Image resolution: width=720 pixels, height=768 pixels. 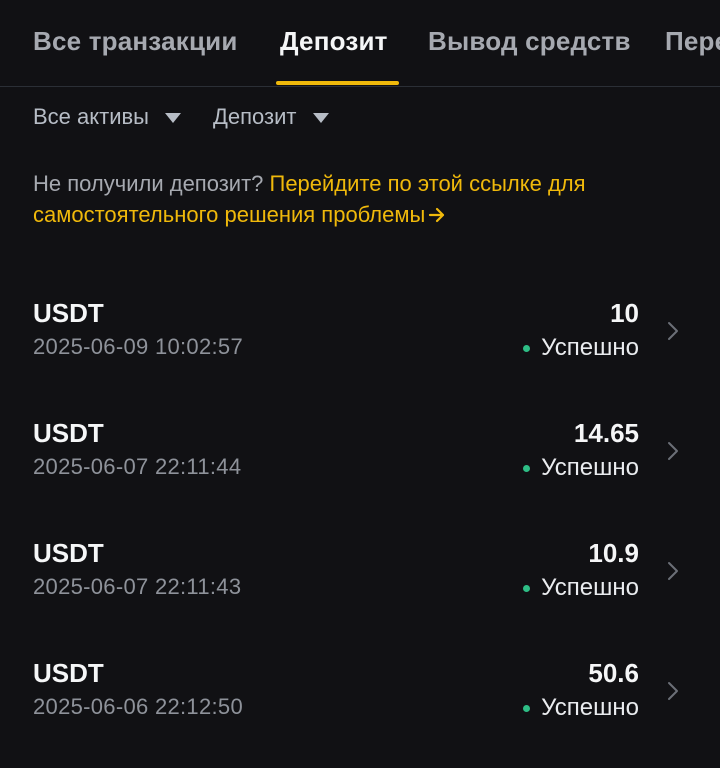 I want to click on transaction-amount: 10, so click(x=624, y=313).